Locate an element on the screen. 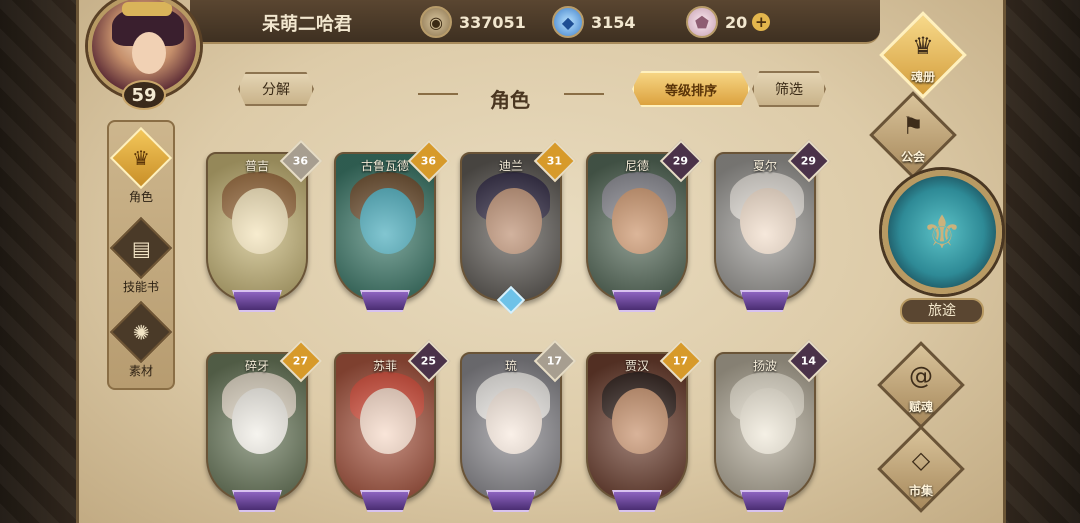 The image size is (1080, 523). gold-amount: 337051 is located at coordinates (492, 22).